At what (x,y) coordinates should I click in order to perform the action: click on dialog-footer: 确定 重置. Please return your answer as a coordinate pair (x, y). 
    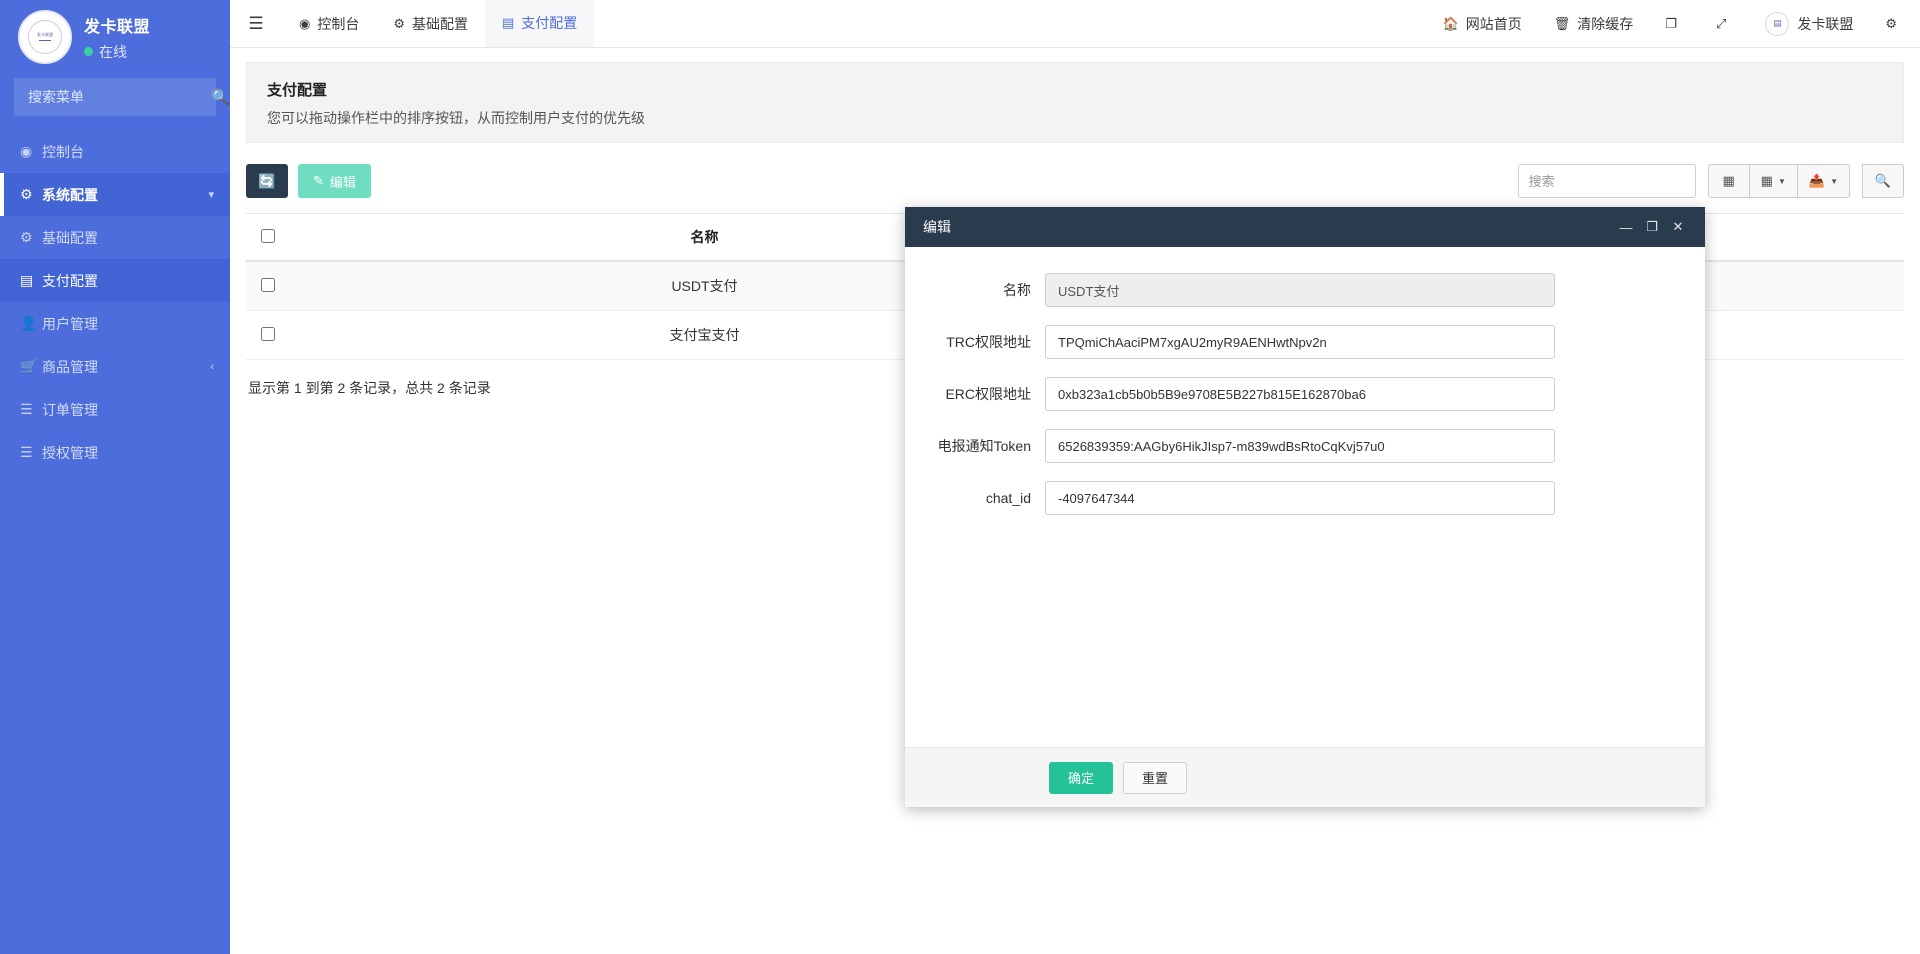
    Looking at the image, I should click on (1305, 777).